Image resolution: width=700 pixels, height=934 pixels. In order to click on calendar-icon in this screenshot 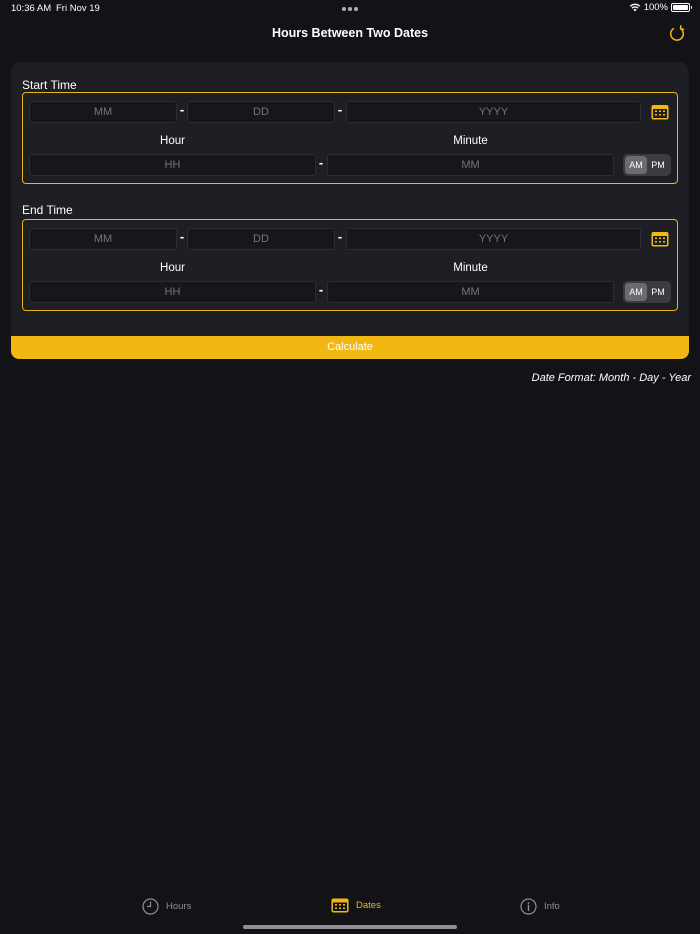, I will do `click(340, 905)`.